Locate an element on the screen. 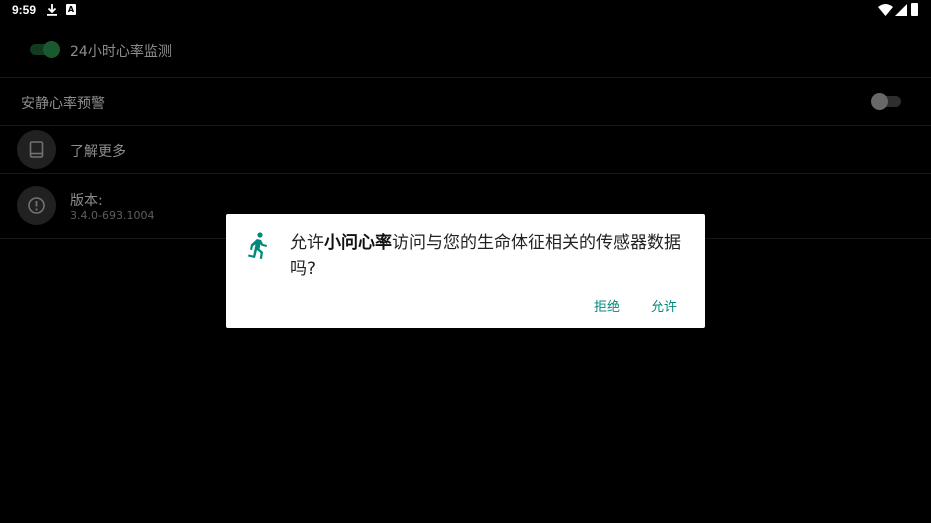 Image resolution: width=931 pixels, height=523 pixels. hr24-label: 24小时心率监测 is located at coordinates (121, 52).